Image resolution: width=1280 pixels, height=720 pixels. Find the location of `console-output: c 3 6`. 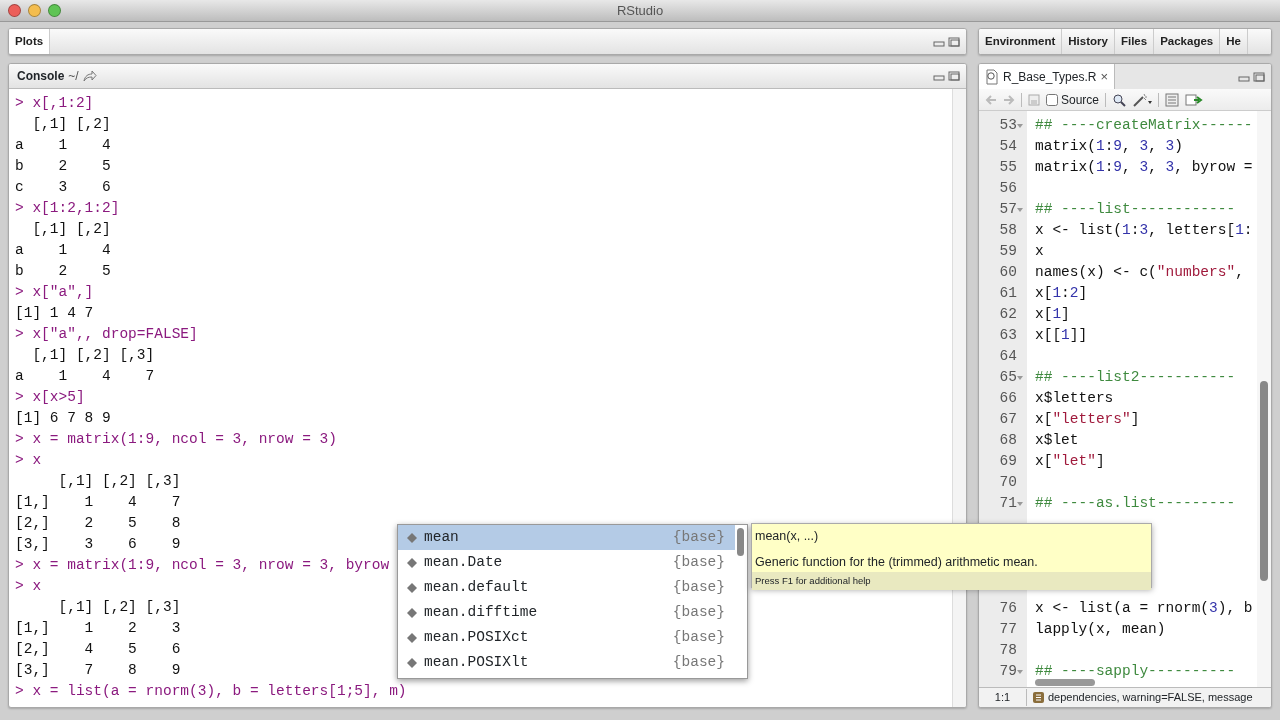

console-output: c 3 6 is located at coordinates (63, 187).